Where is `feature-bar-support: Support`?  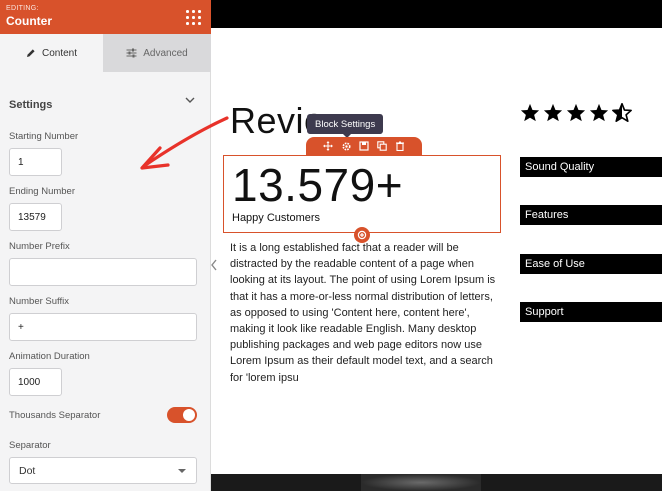 feature-bar-support: Support is located at coordinates (591, 312).